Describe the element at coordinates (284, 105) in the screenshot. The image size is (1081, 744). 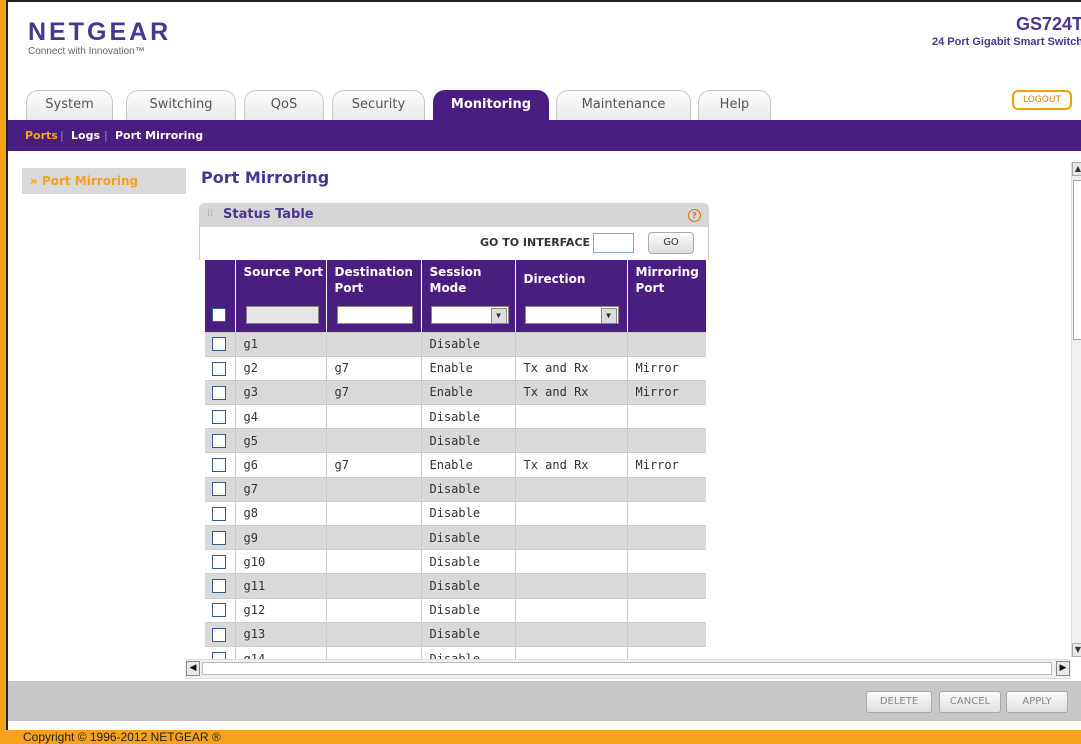
I see `tab-qos: QoS` at that location.